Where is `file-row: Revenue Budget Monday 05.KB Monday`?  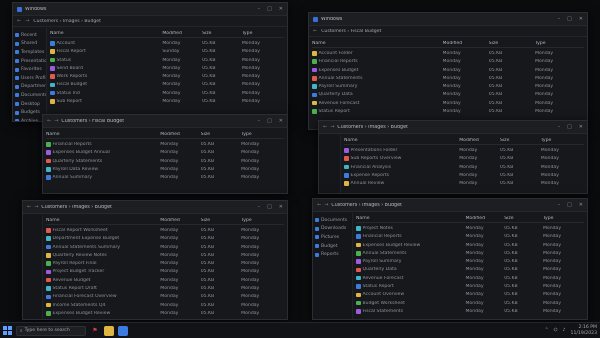
file-row: Revenue Budget Monday 05.KB Monday is located at coordinates (165, 280).